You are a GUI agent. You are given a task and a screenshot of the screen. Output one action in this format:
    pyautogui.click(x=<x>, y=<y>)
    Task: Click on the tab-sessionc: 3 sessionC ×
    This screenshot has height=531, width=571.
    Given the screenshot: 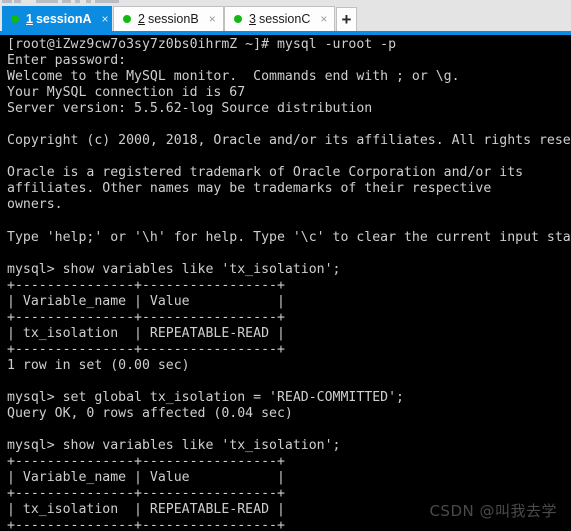 What is the action you would take?
    pyautogui.click(x=279, y=18)
    